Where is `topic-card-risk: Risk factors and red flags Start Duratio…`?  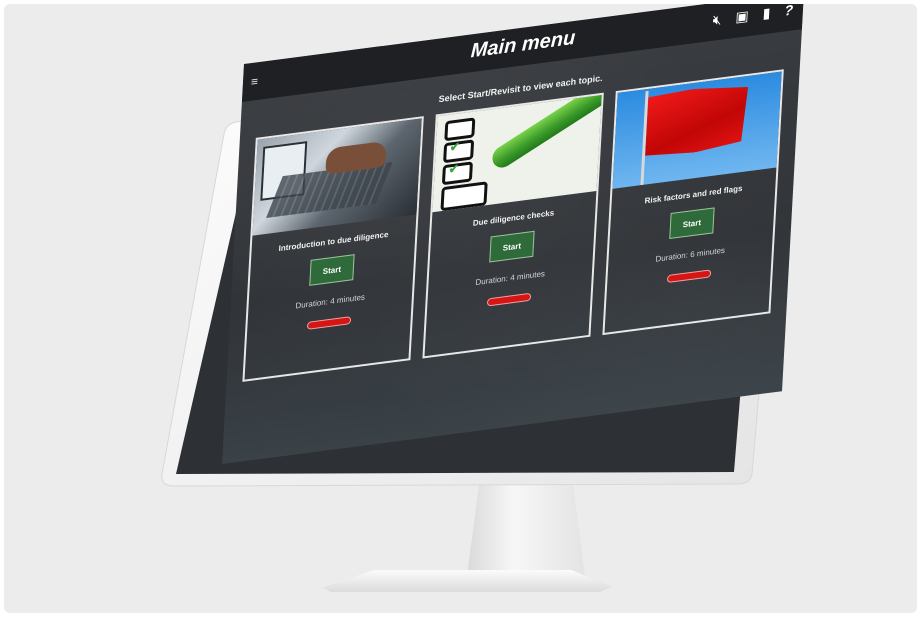
topic-card-risk: Risk factors and red flags Start Duratio… is located at coordinates (693, 202).